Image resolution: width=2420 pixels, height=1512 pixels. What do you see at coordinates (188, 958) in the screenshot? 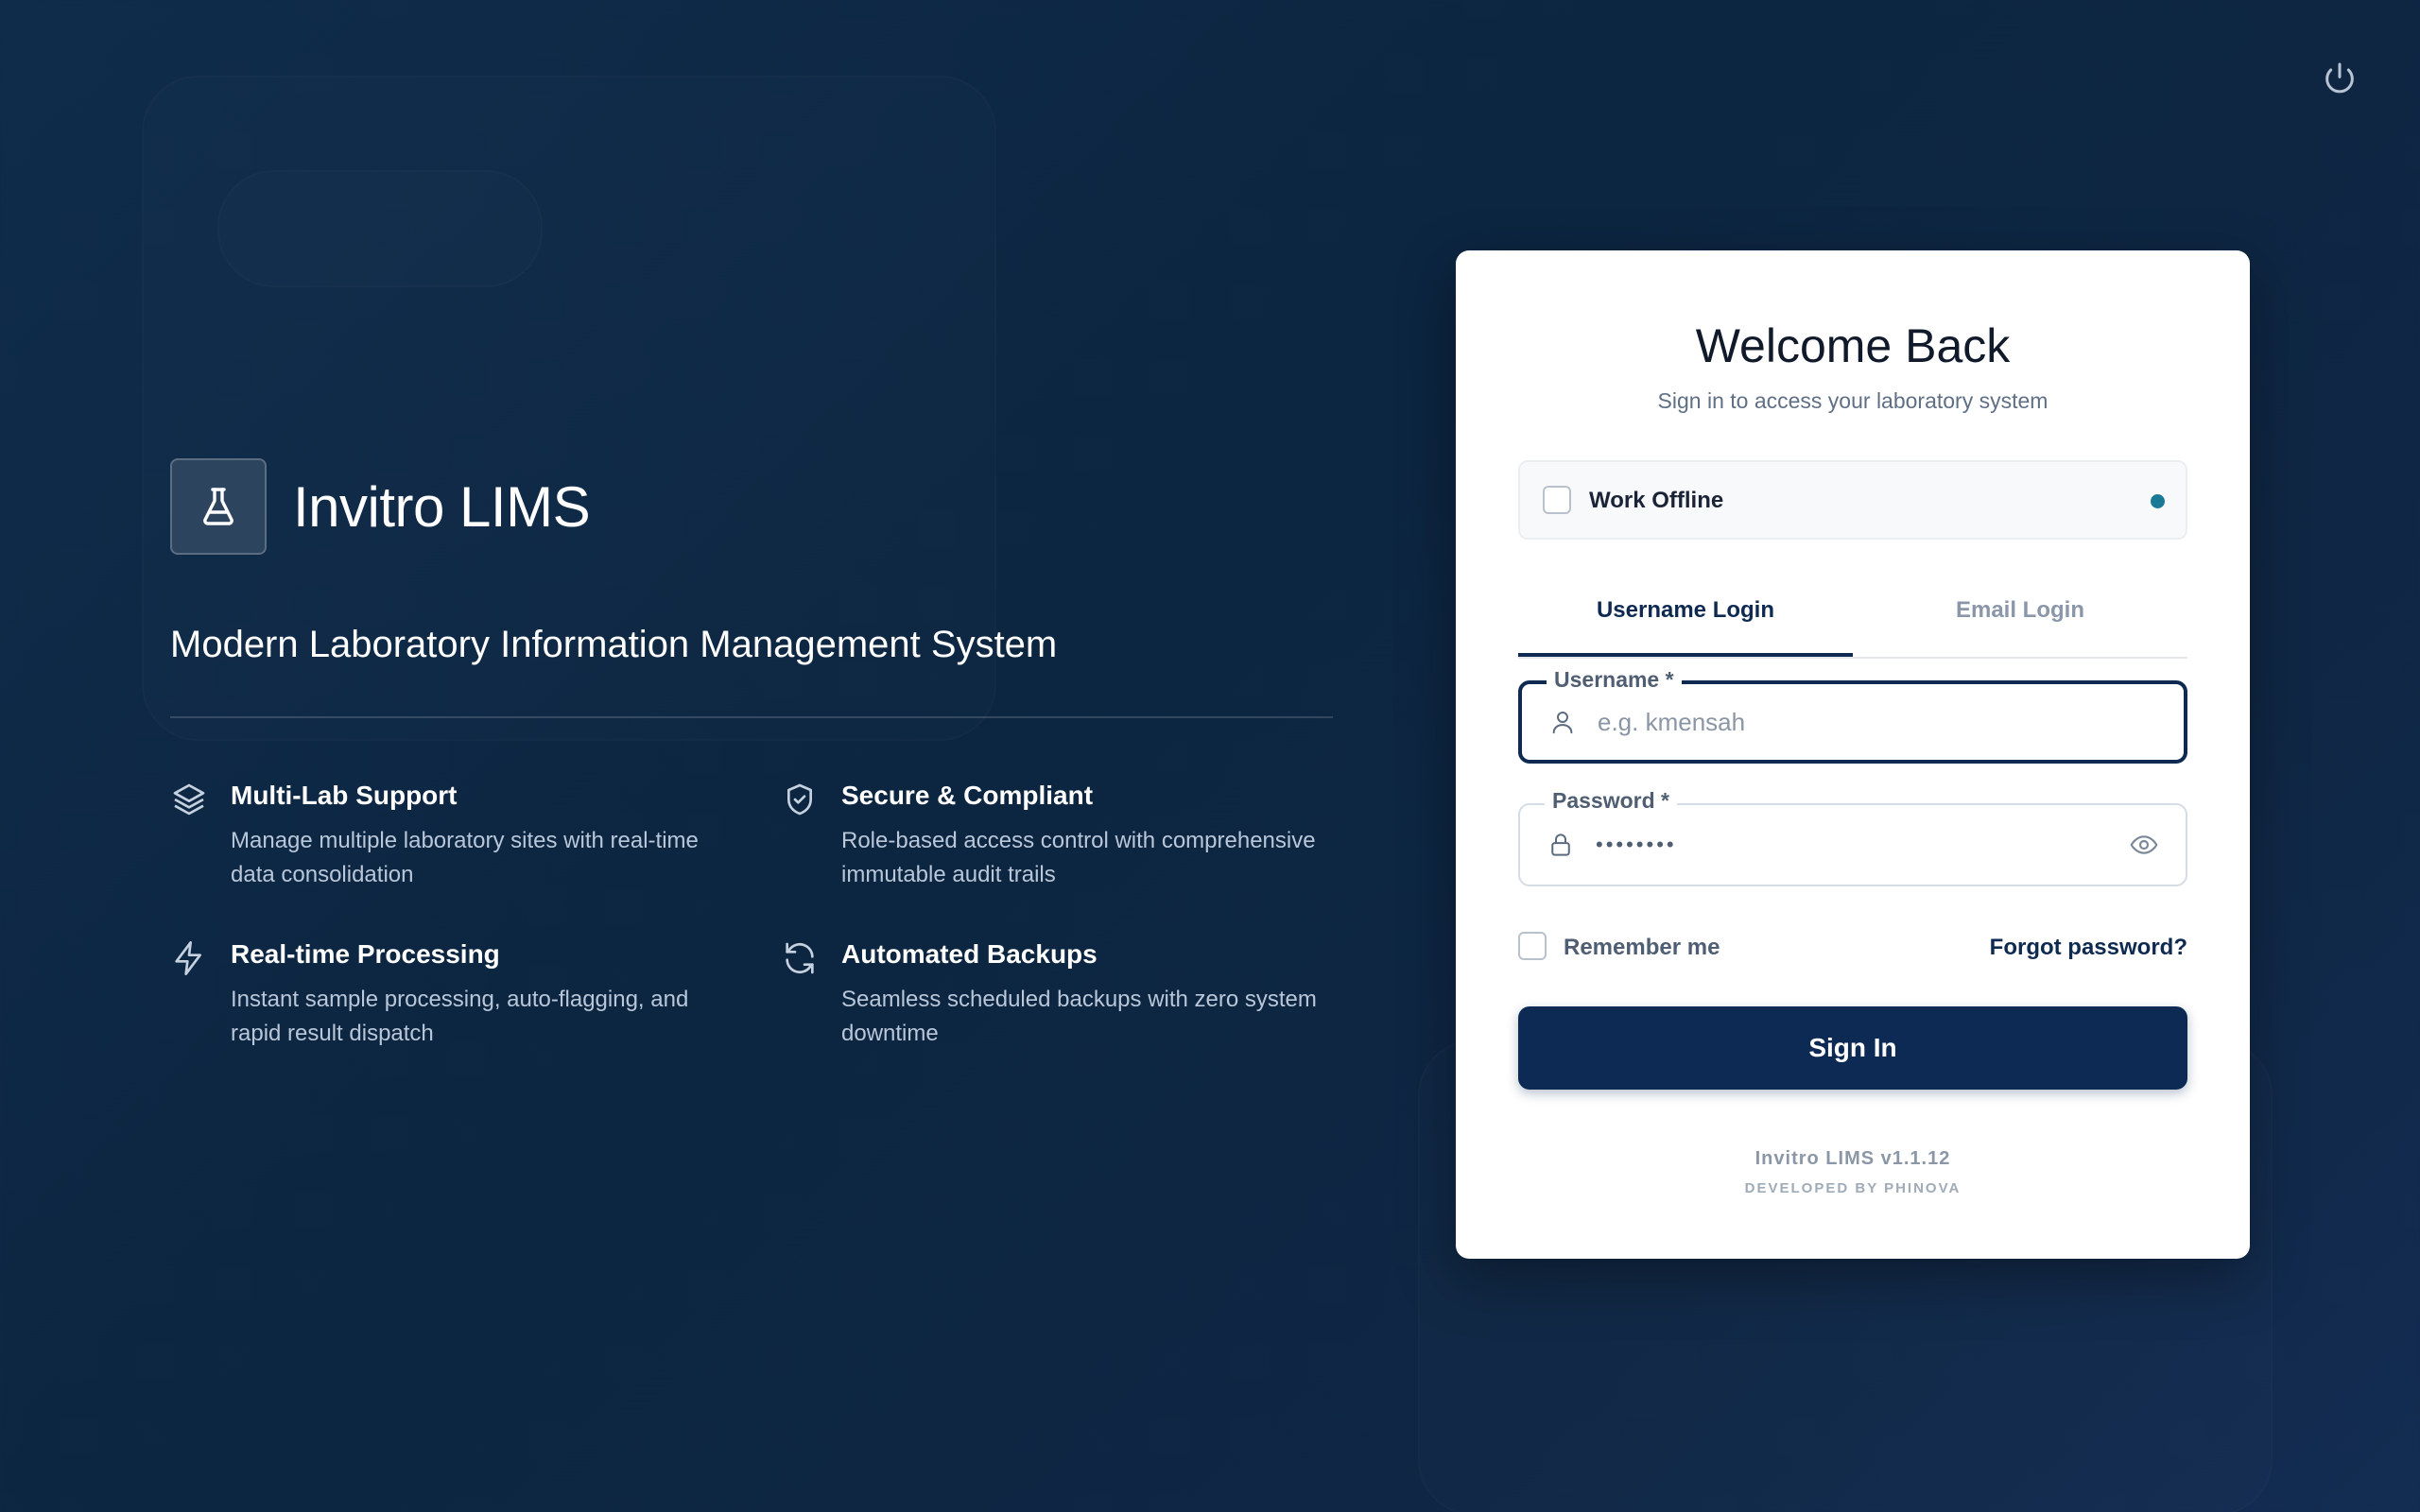
I see `lightning-icon` at bounding box center [188, 958].